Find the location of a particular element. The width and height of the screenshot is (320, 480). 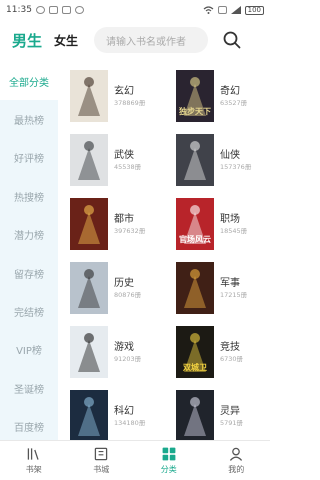

search-input: 请输入书名或作者 is located at coordinates (151, 40).